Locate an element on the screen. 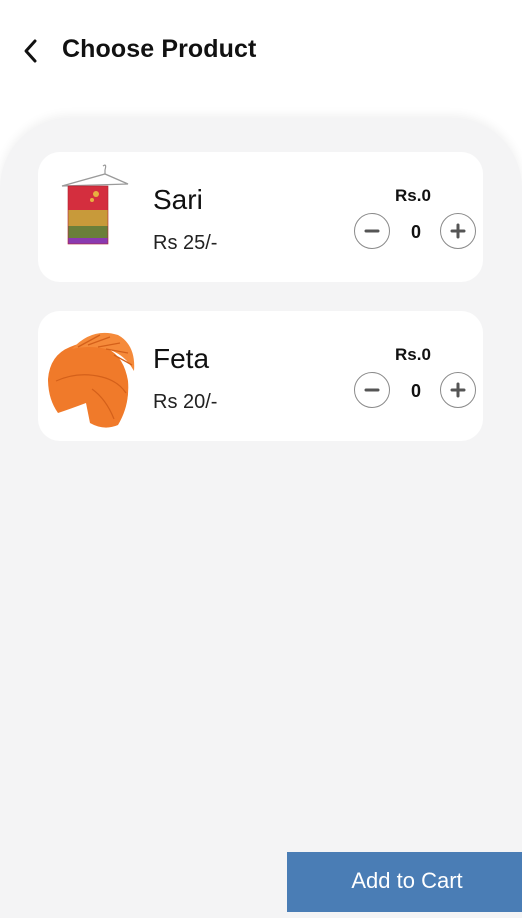 Image resolution: width=522 pixels, height=918 pixels. back-button is located at coordinates (31, 51).